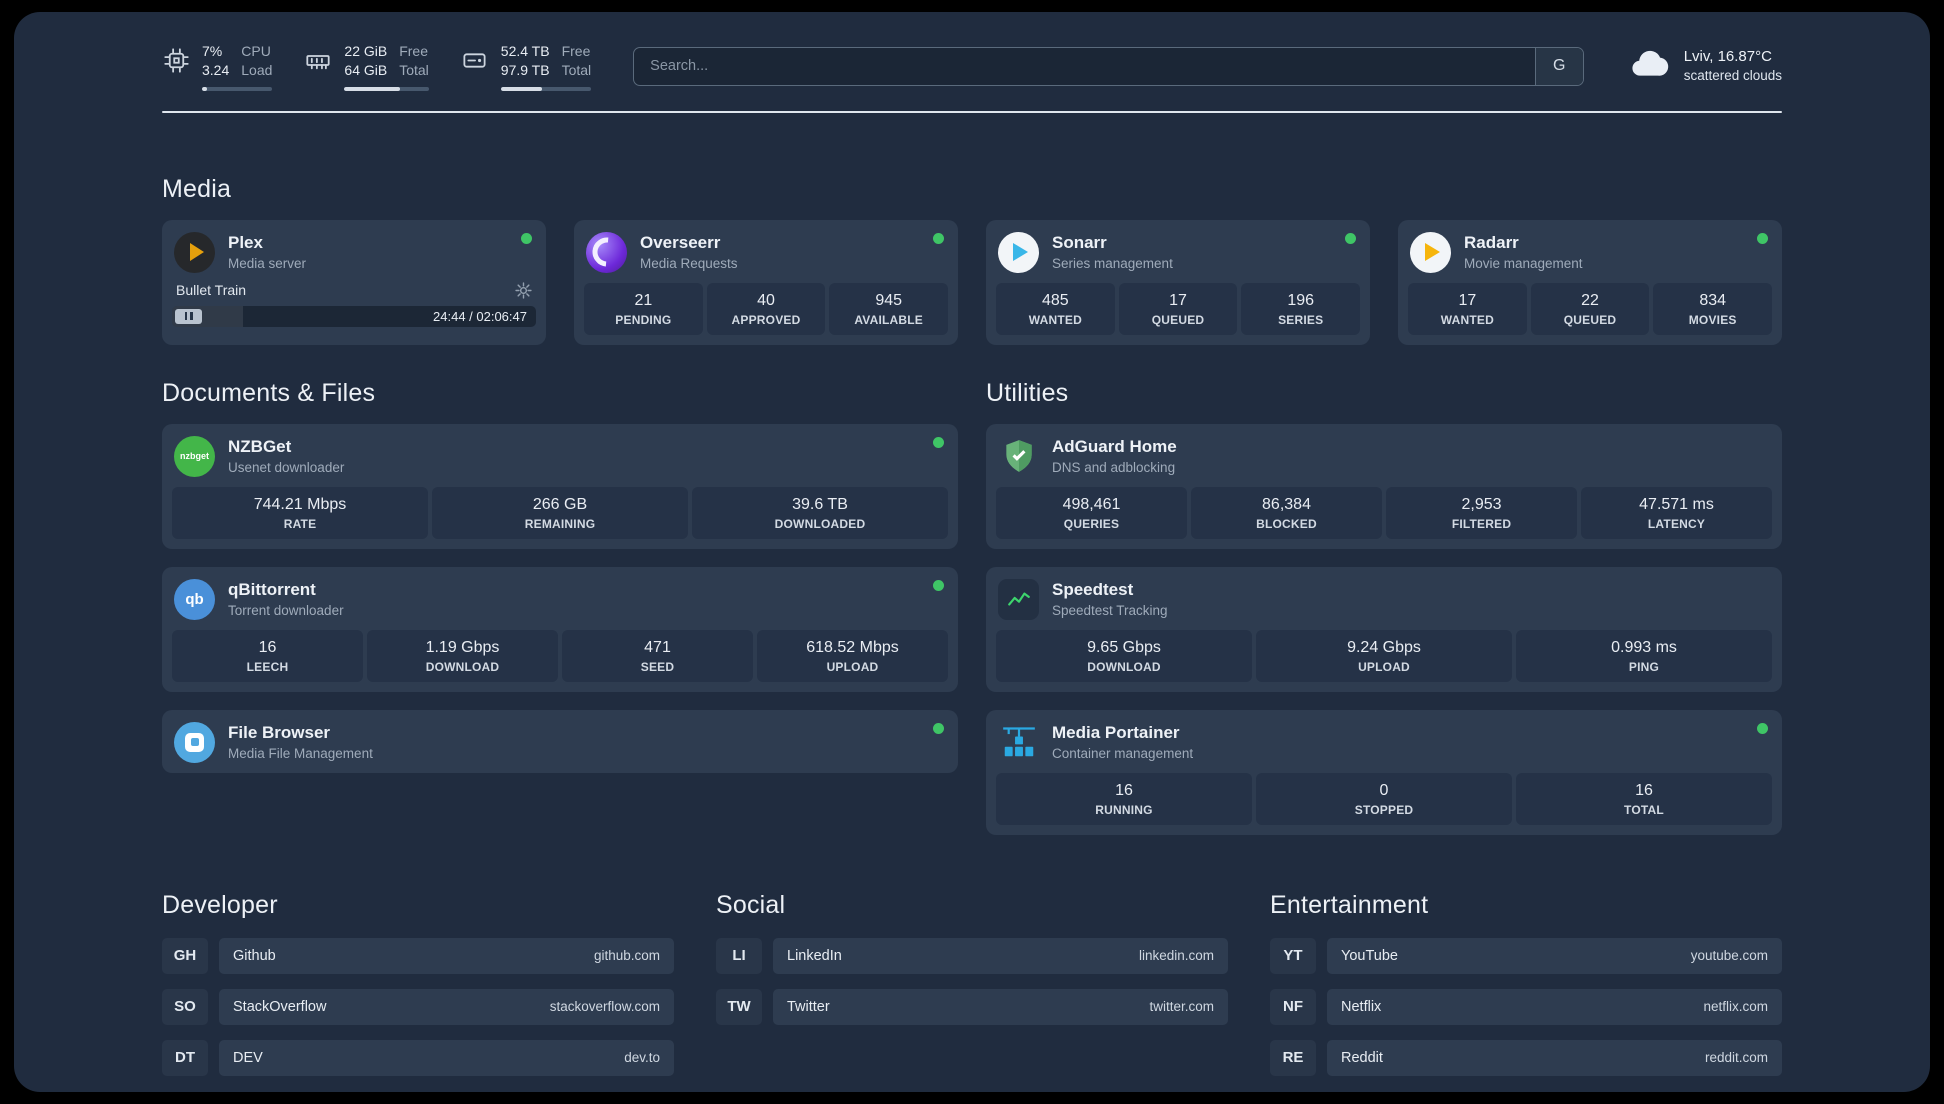  What do you see at coordinates (272, 590) in the screenshot?
I see `qbittorrent-name: qBittorrent` at bounding box center [272, 590].